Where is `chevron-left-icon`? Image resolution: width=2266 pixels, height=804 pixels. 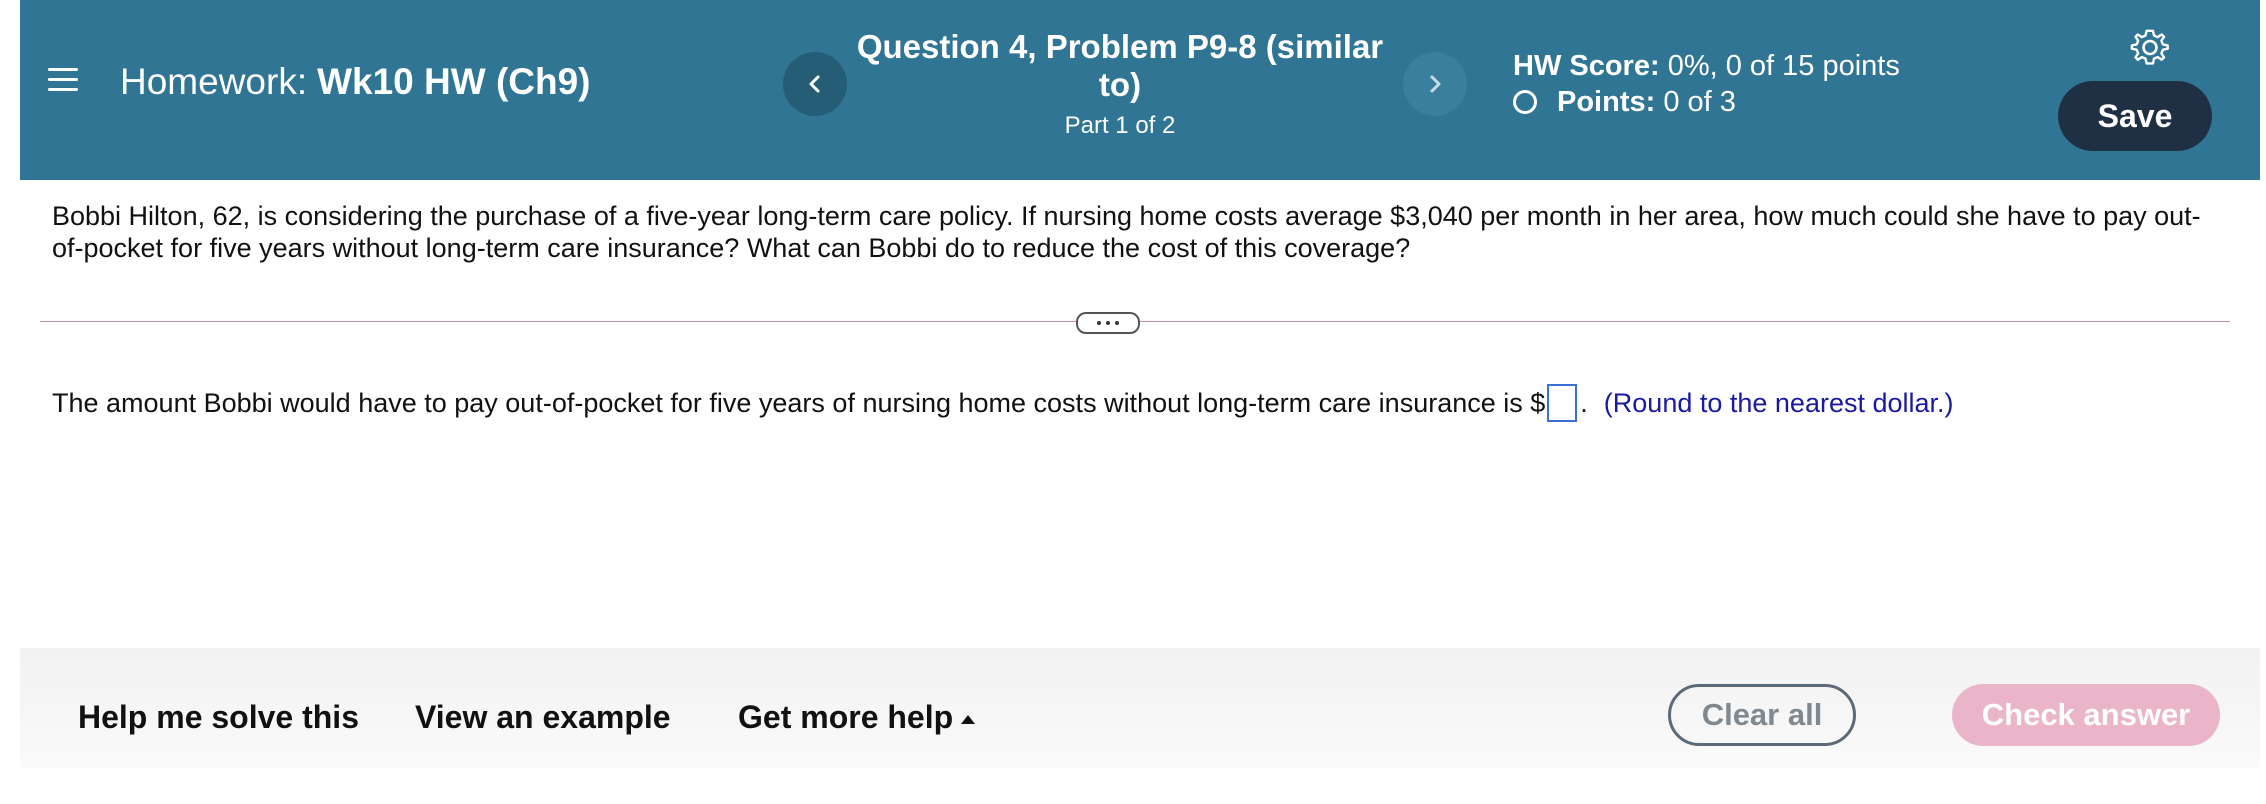
chevron-left-icon is located at coordinates (814, 84).